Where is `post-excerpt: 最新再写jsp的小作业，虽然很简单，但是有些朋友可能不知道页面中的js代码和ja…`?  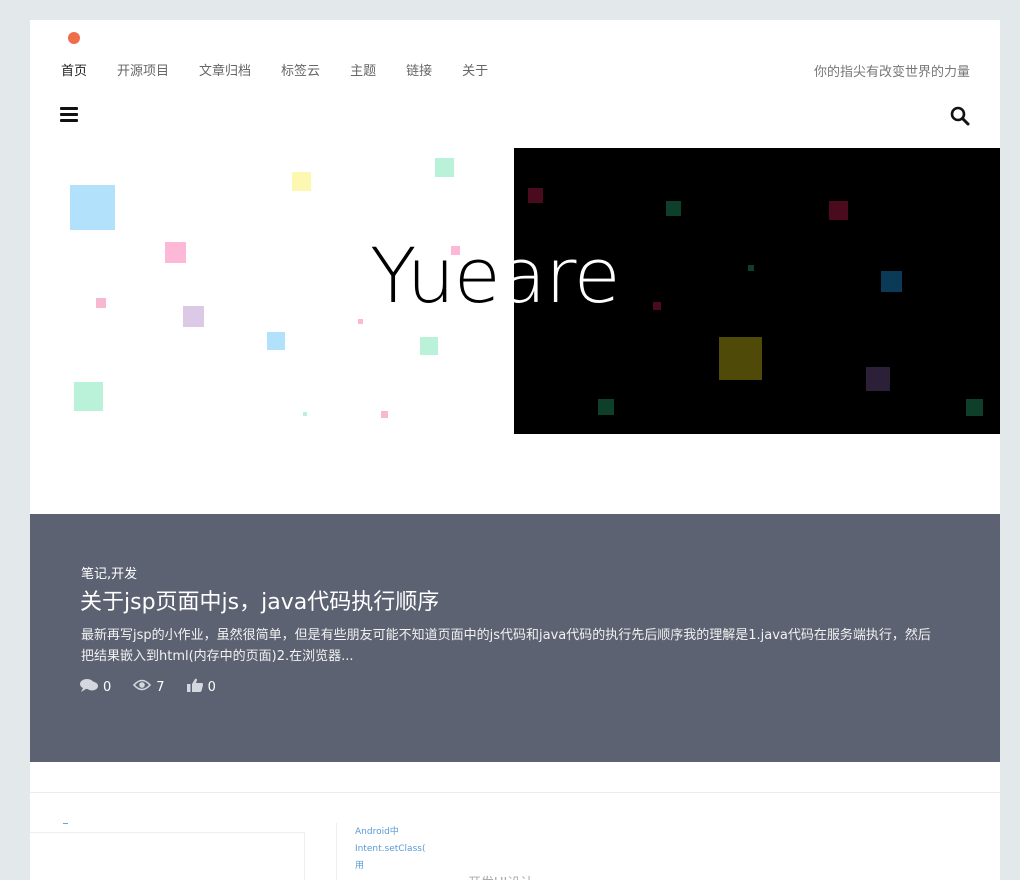 post-excerpt: 最新再写jsp的小作业，虽然很简单，但是有些朋友可能不知道页面中的js代码和ja… is located at coordinates (506, 646).